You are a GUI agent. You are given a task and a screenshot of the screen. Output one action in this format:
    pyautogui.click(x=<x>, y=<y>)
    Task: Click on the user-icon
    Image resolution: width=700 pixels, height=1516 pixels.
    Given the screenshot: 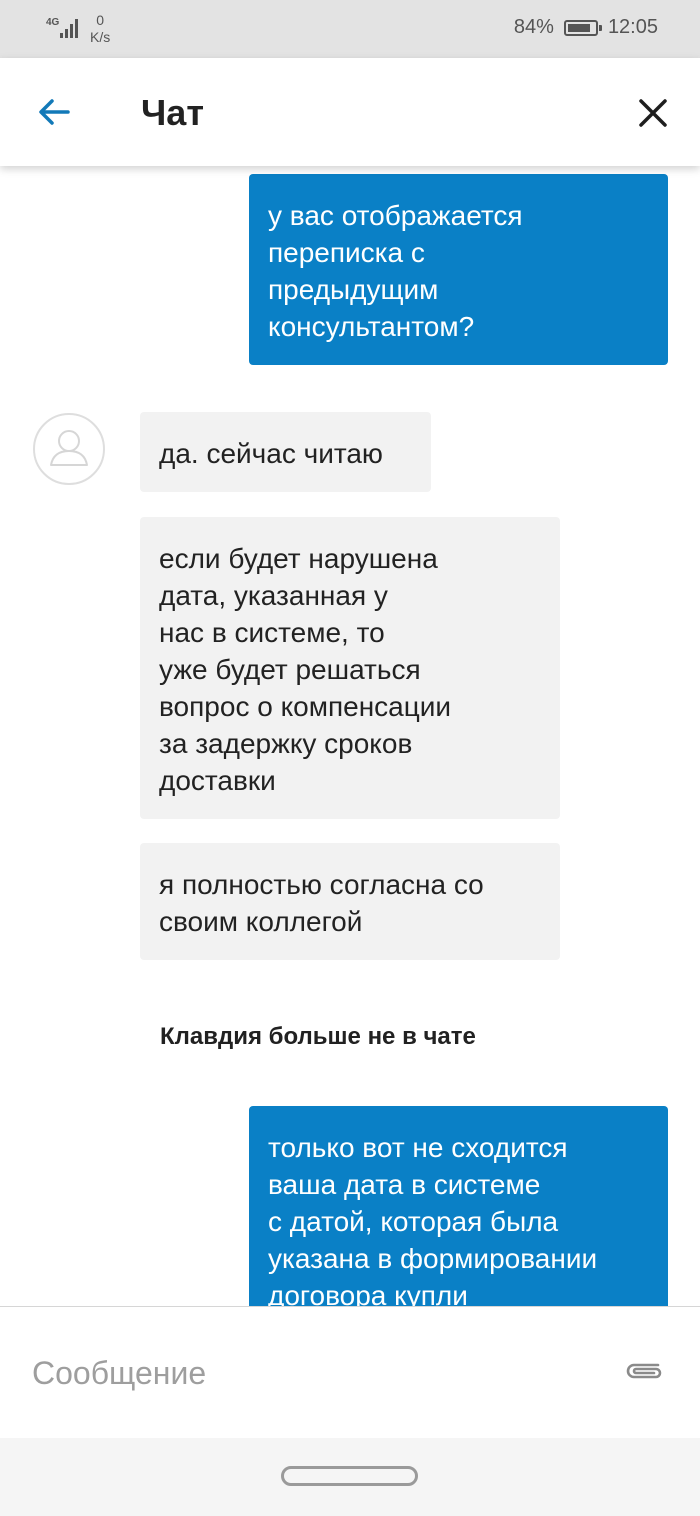 What is the action you would take?
    pyautogui.click(x=69, y=448)
    